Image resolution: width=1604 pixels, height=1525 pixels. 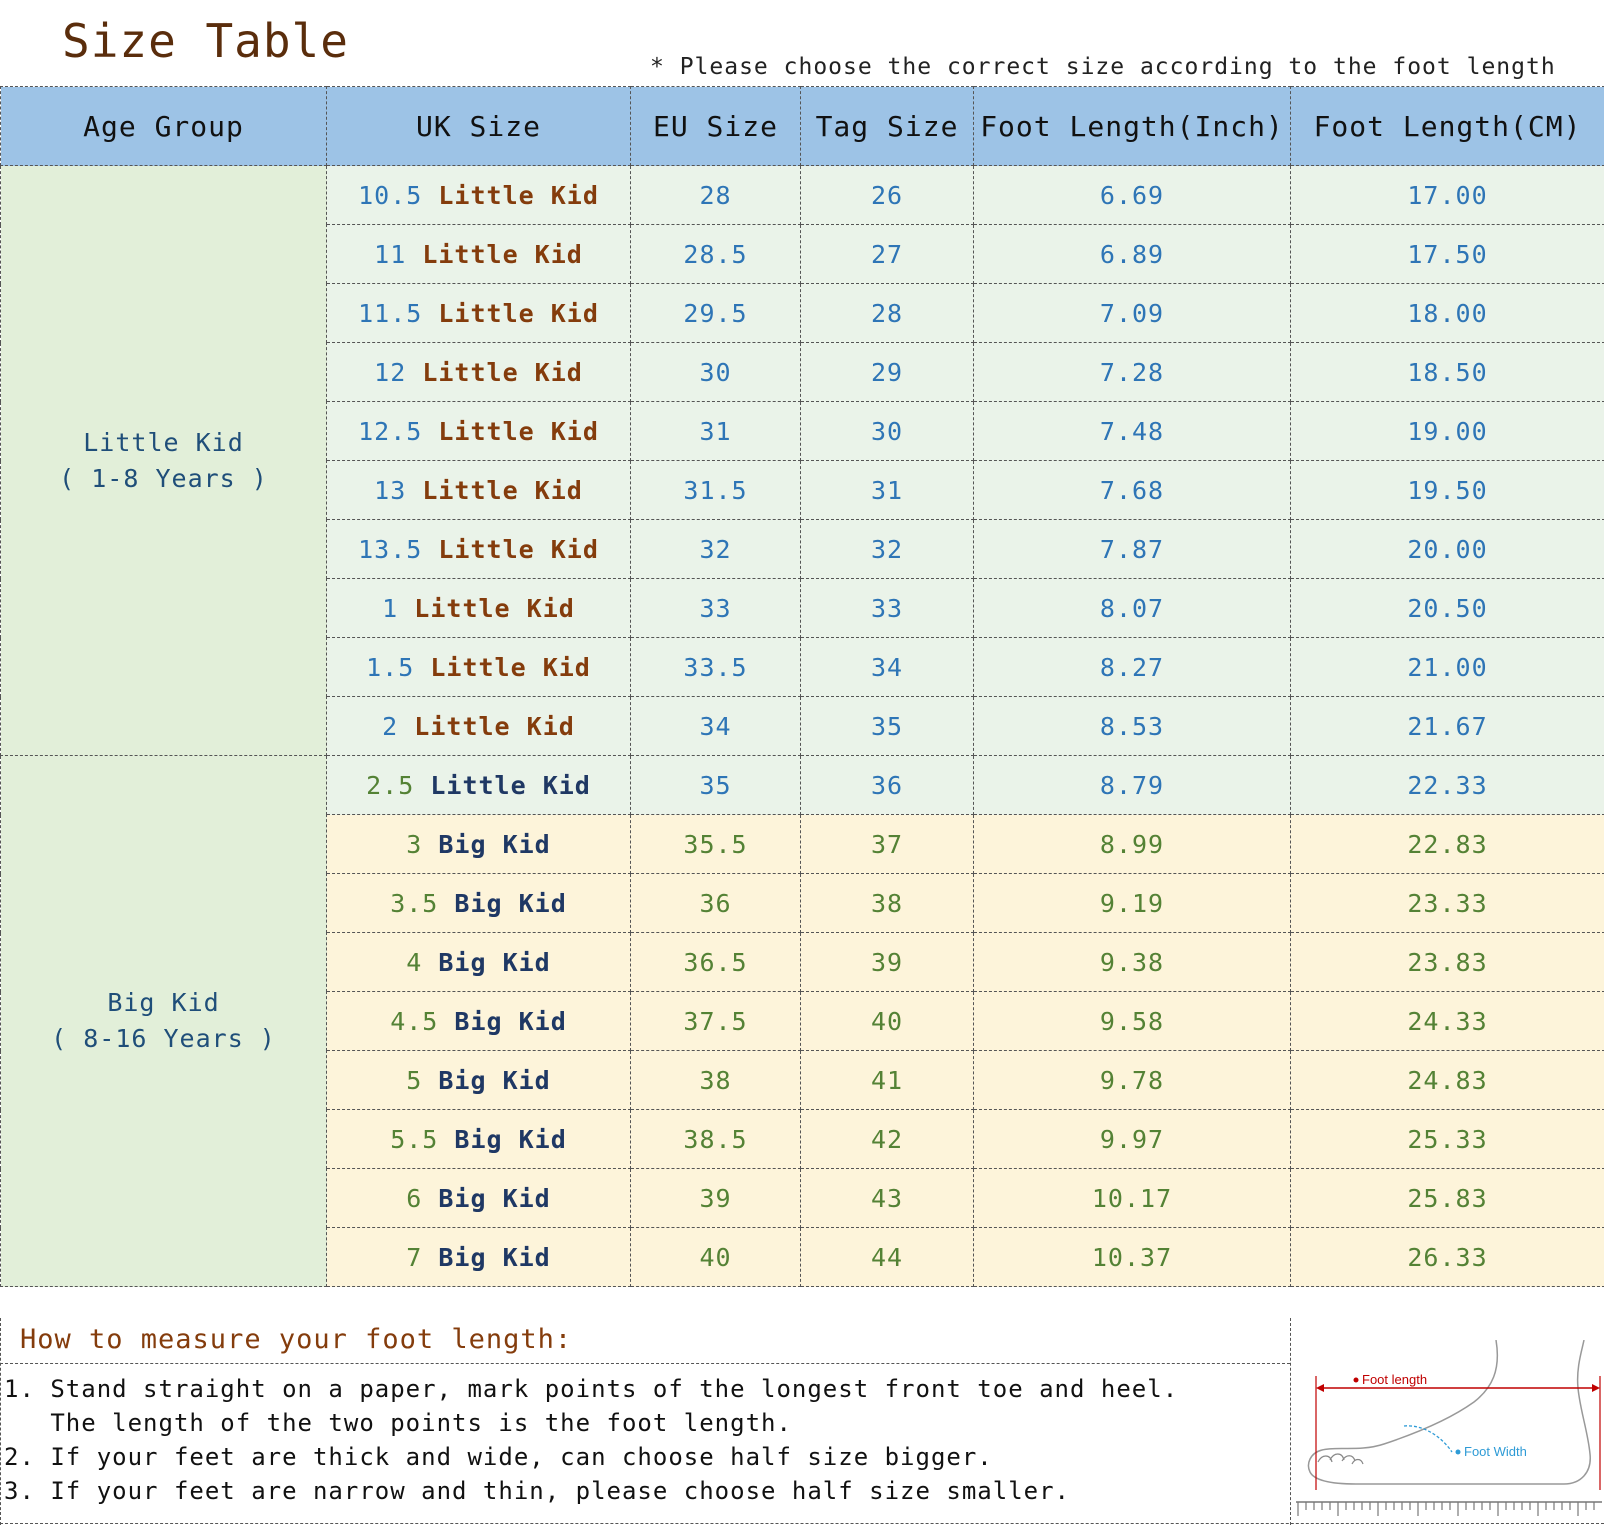 I want to click on cell-cm: 24.83, so click(x=1447, y=1080).